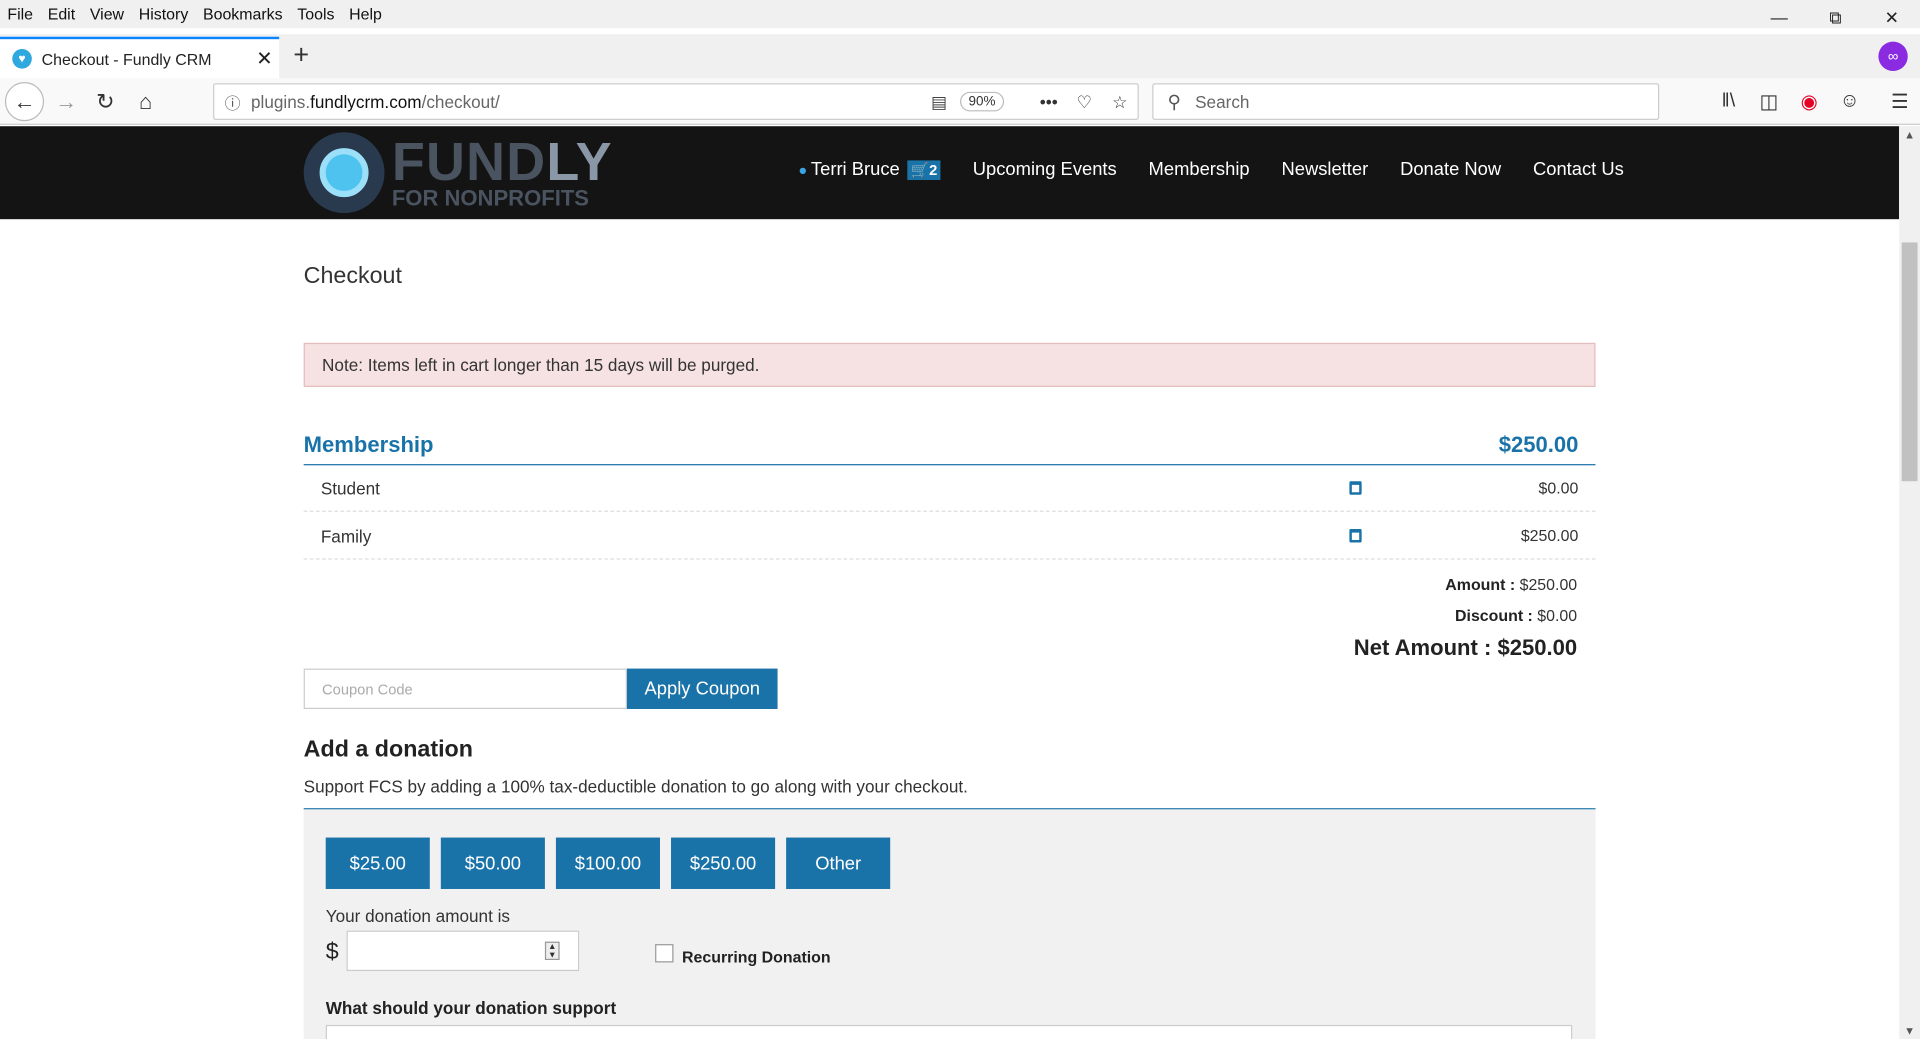 The image size is (1920, 1039). Describe the element at coordinates (949, 1031) in the screenshot. I see `donation-support-select` at that location.